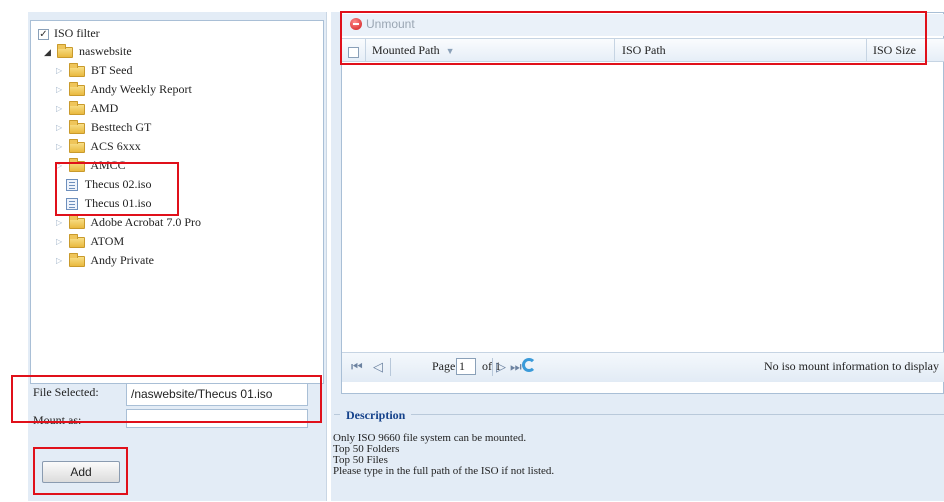 The width and height of the screenshot is (944, 502). What do you see at coordinates (639, 458) in the screenshot?
I see `description-fieldset` at bounding box center [639, 458].